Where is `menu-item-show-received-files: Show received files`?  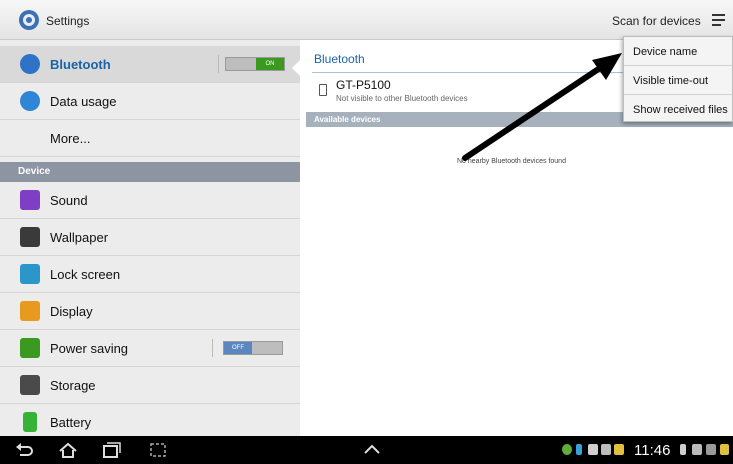
menu-item-show-received-files: Show received files is located at coordinates (678, 109).